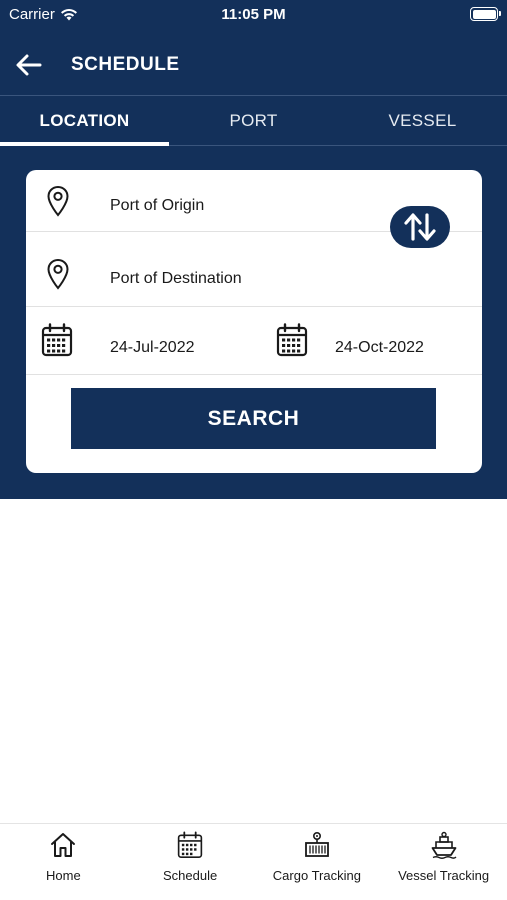 This screenshot has width=507, height=900. Describe the element at coordinates (190, 875) in the screenshot. I see `nav-schedule-label: Schedule` at that location.